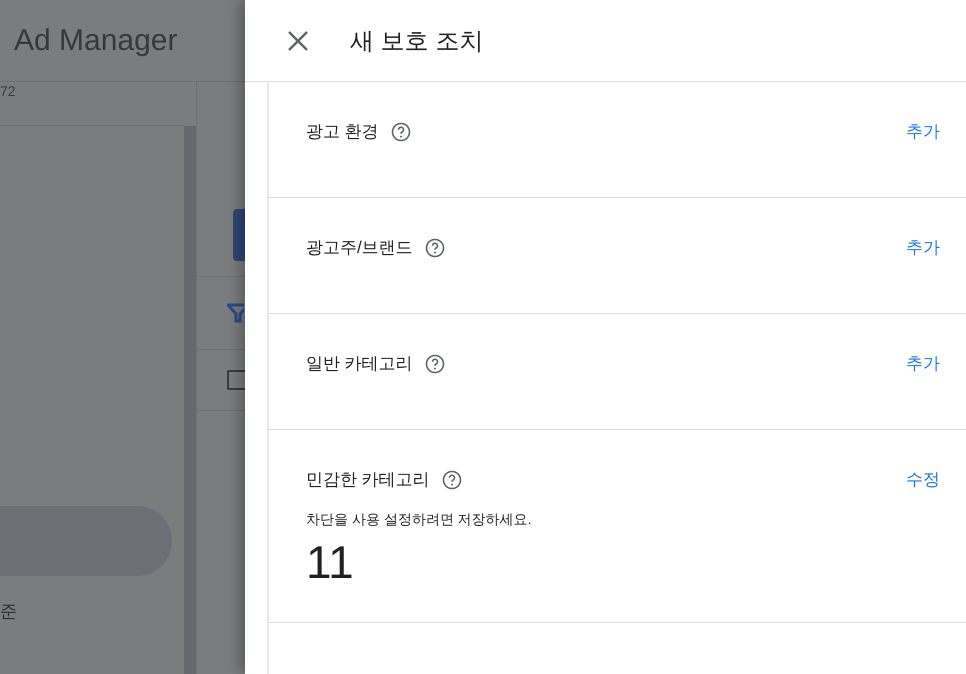 The image size is (966, 674). I want to click on section-title: 일반 카테고리, so click(359, 364).